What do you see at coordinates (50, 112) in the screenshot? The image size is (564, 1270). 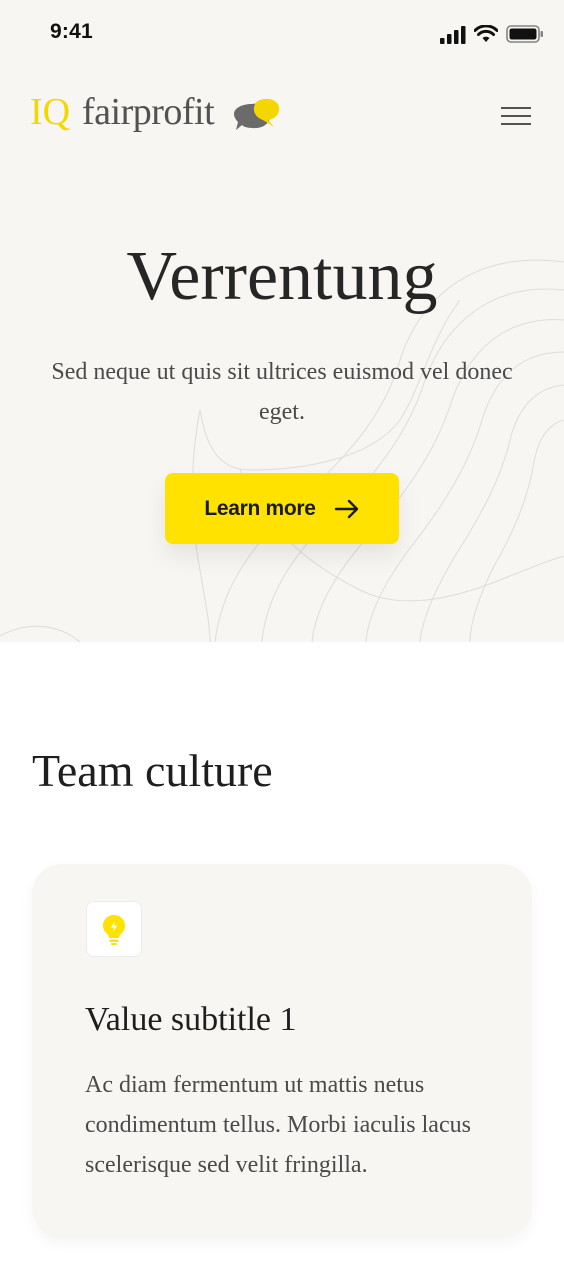 I see `logo-prefix: IQ` at bounding box center [50, 112].